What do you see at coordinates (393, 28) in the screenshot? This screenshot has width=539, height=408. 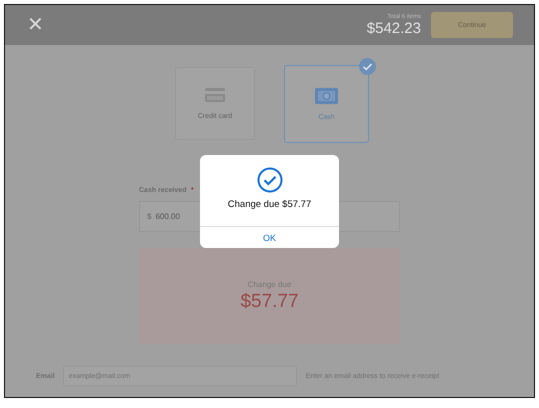 I see `total-amount: $542.23` at bounding box center [393, 28].